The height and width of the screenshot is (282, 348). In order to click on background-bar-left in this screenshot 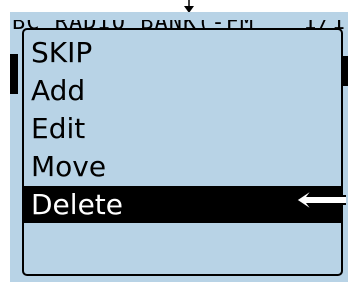, I will do `click(14, 74)`.